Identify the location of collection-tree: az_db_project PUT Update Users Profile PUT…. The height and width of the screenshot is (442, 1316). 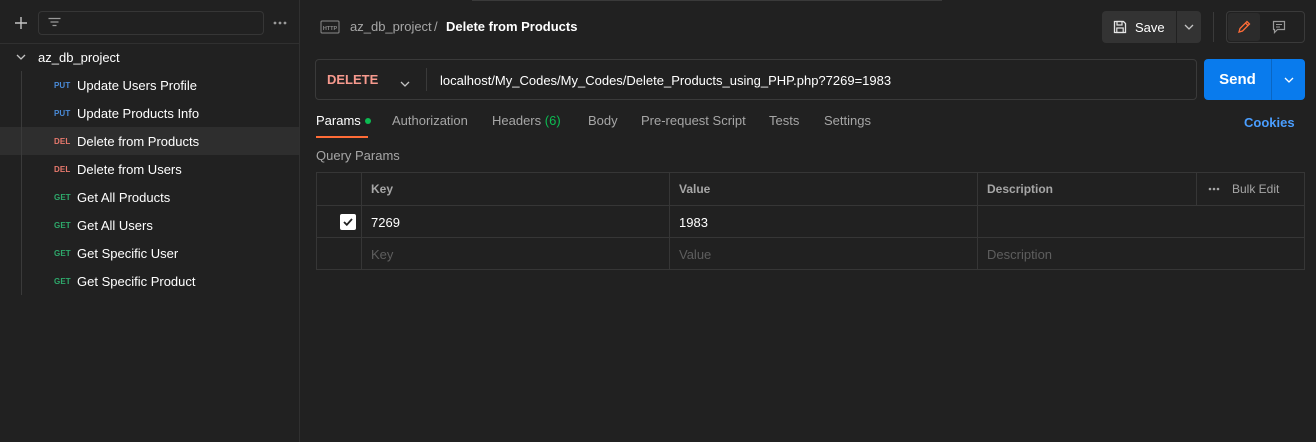
(149, 169).